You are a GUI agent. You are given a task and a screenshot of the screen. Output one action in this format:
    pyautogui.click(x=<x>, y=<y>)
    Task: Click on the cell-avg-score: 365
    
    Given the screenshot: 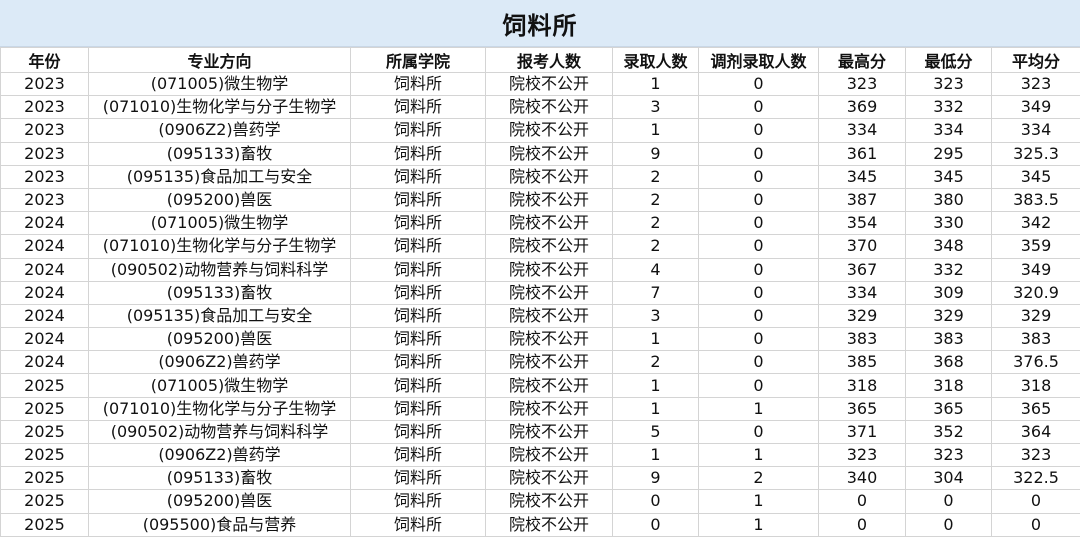 What is the action you would take?
    pyautogui.click(x=1035, y=408)
    